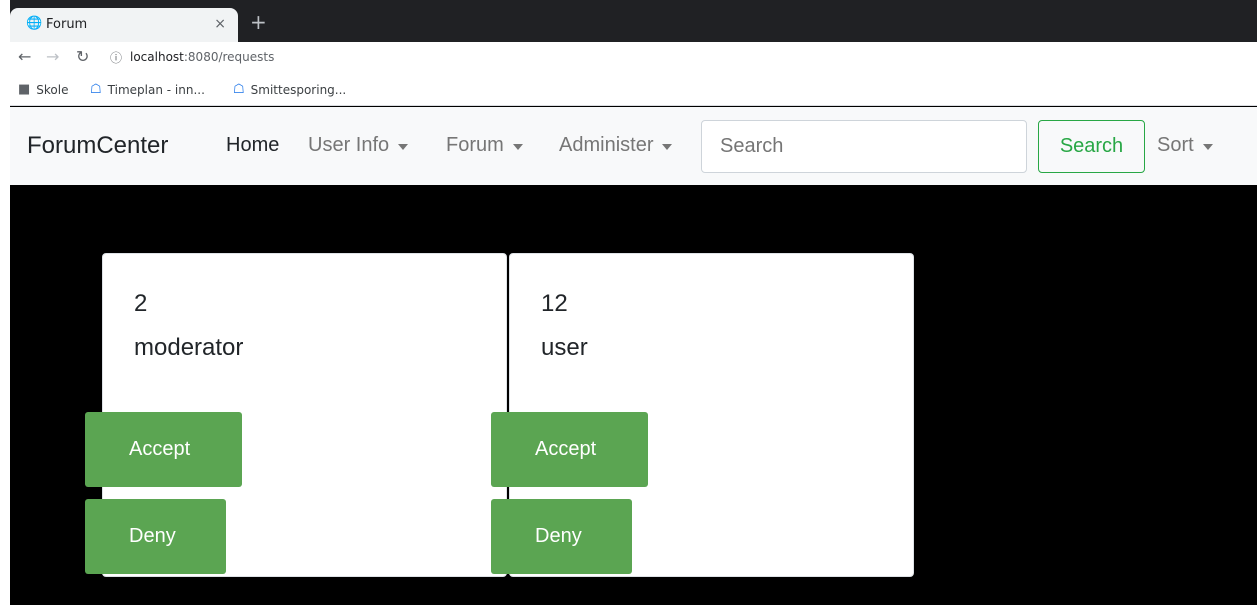 The height and width of the screenshot is (605, 1257). Describe the element at coordinates (220, 24) in the screenshot. I see `close-icon: ×` at that location.